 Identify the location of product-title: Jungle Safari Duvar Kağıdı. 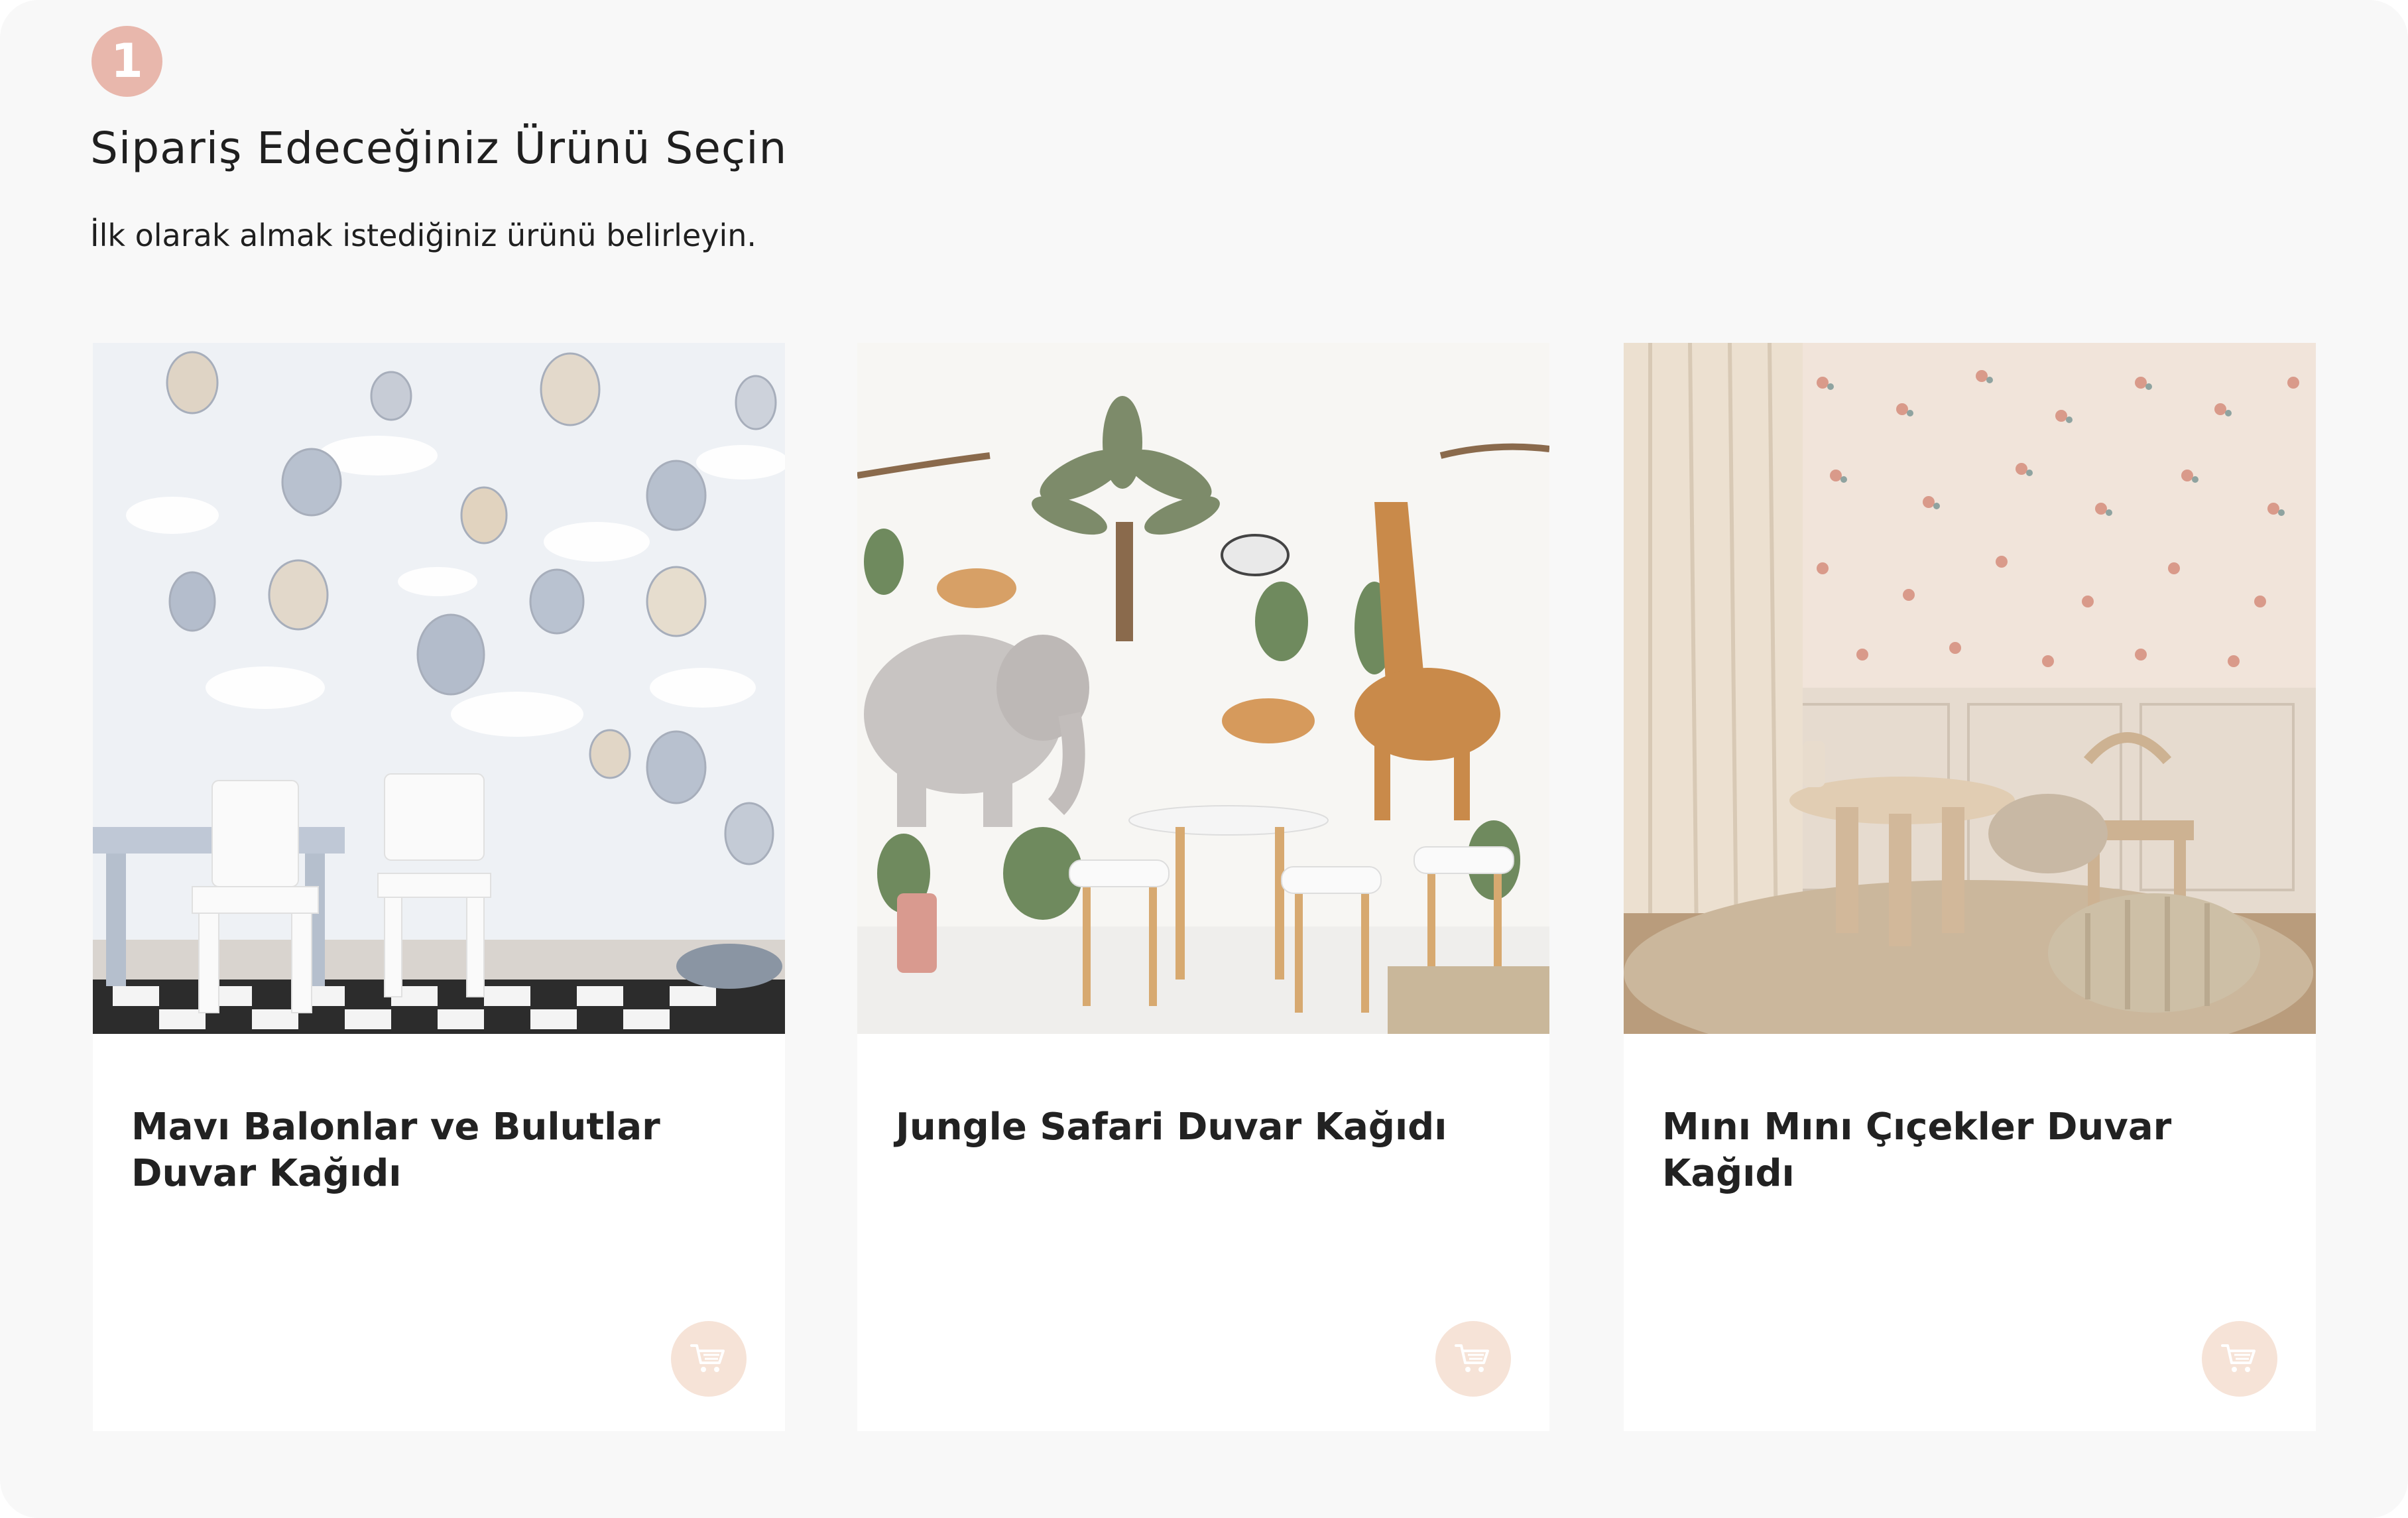
(1208, 1127).